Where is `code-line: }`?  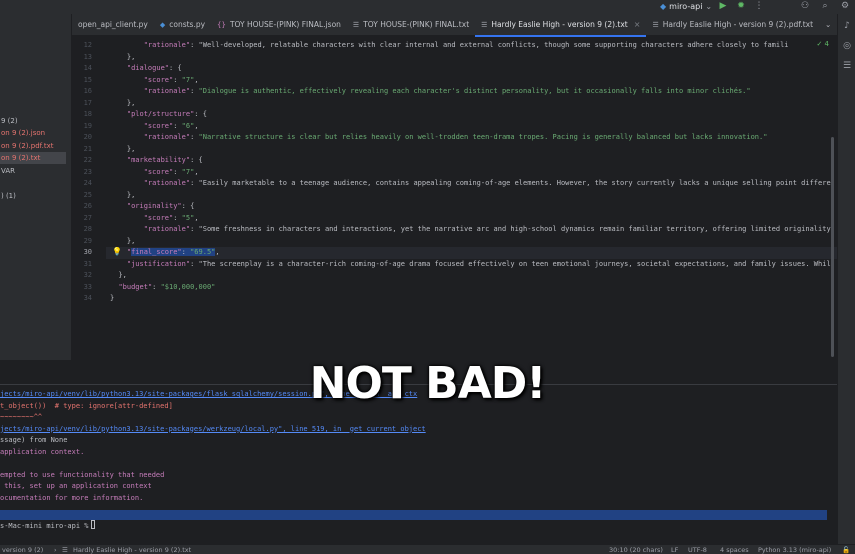
code-line: } is located at coordinates (112, 299).